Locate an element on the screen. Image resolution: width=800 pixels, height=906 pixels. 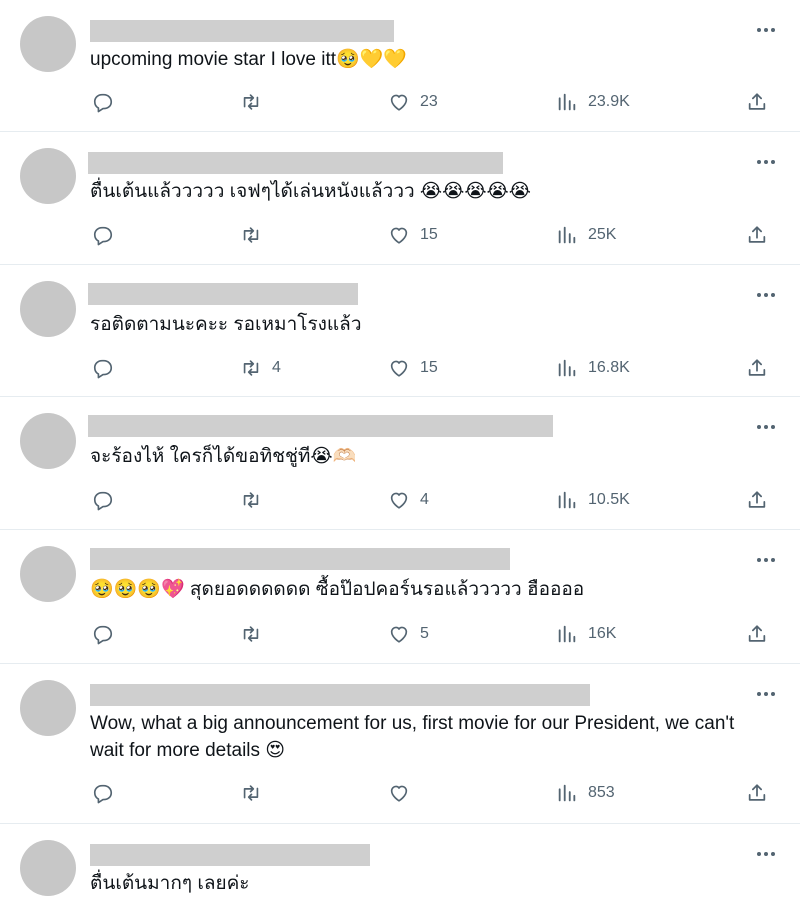
tweet: รอติดตามนะคะะ รอเหมาโรงแล้ว 4 15 16.8K is located at coordinates (400, 331).